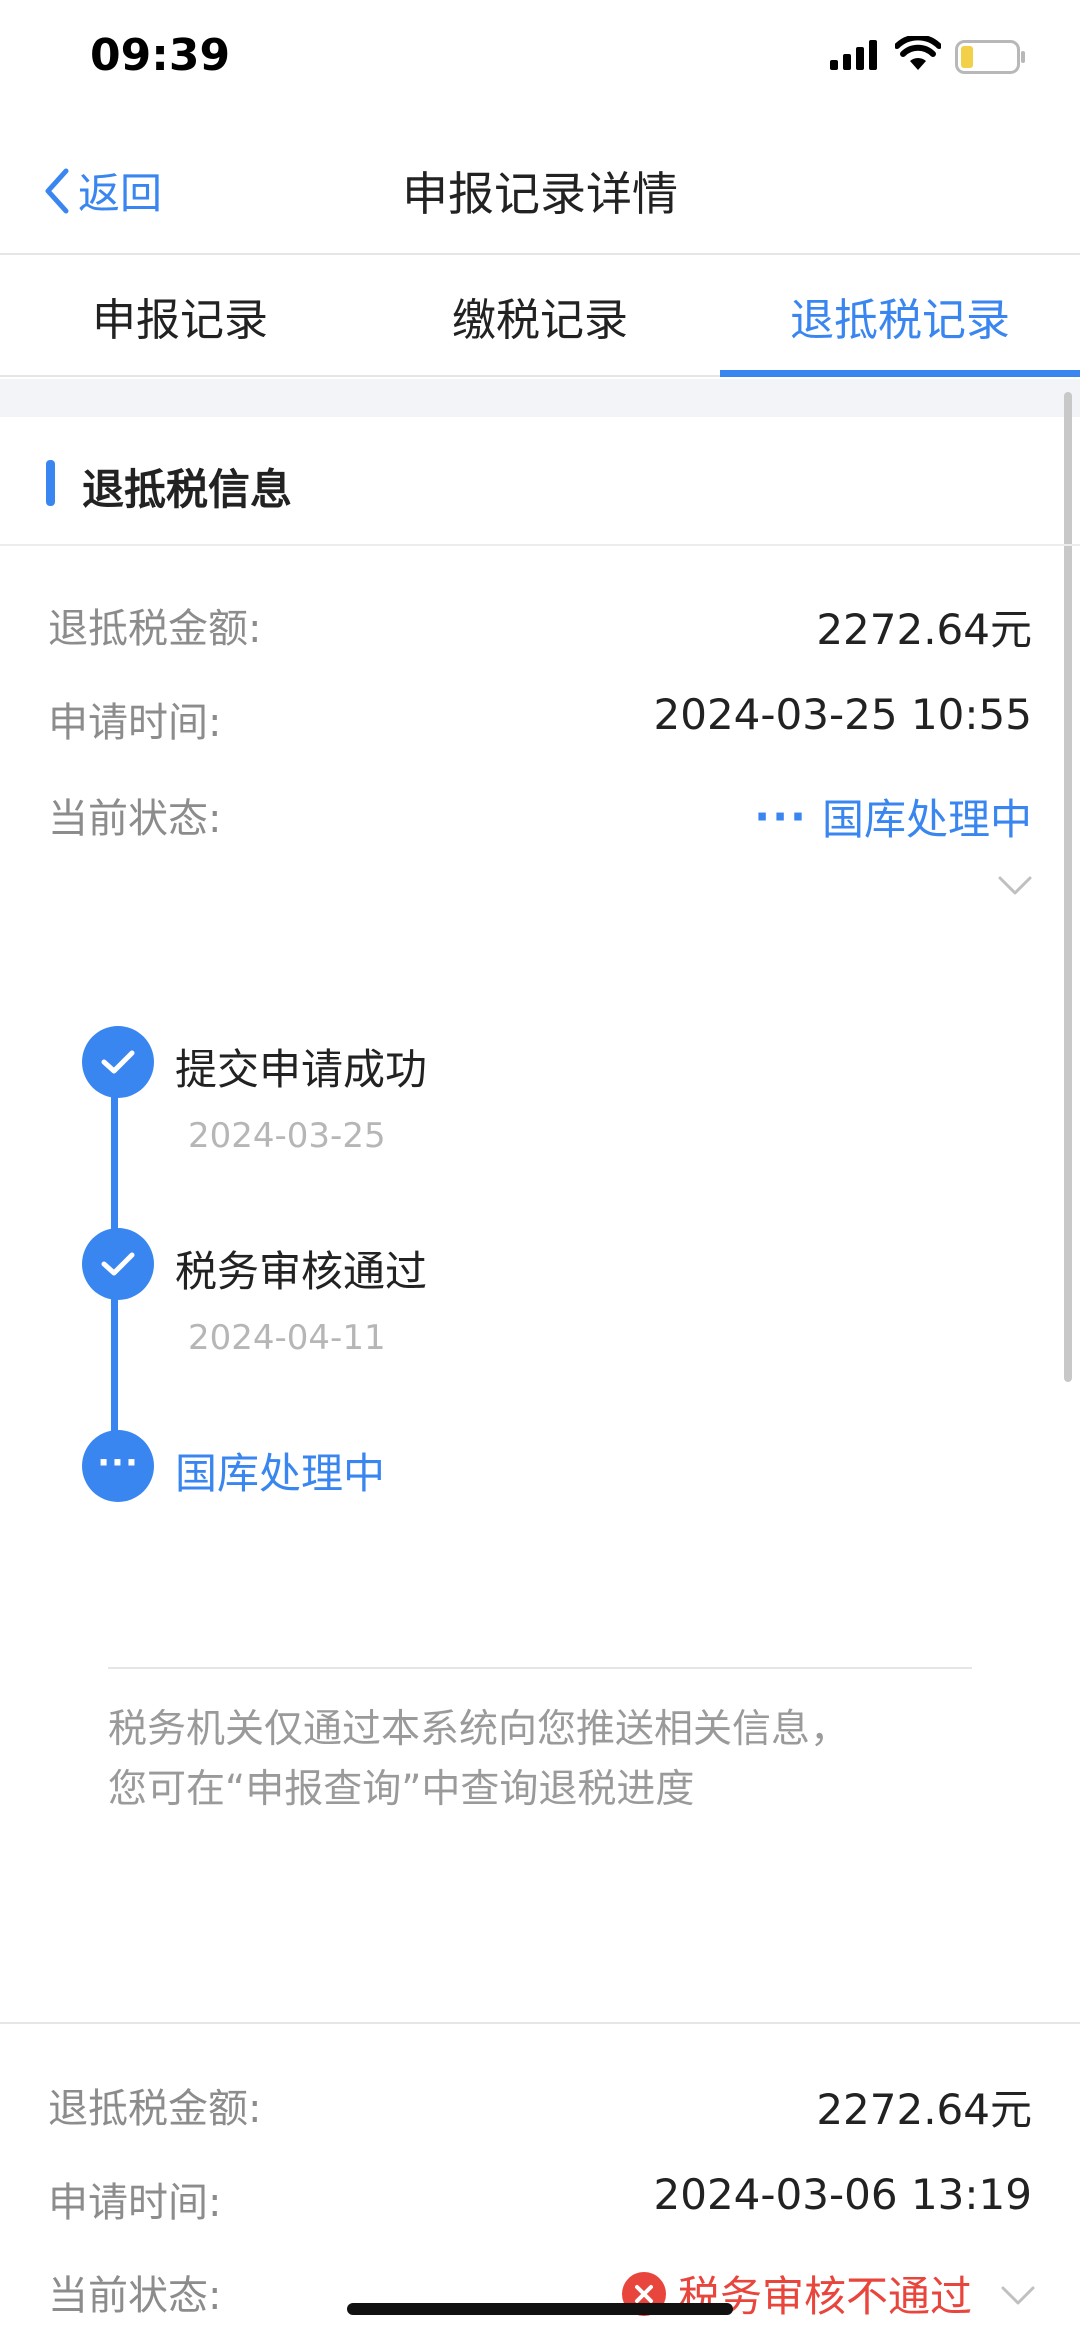 This screenshot has height=2337, width=1080. I want to click on cellular-signal-icon, so click(853, 55).